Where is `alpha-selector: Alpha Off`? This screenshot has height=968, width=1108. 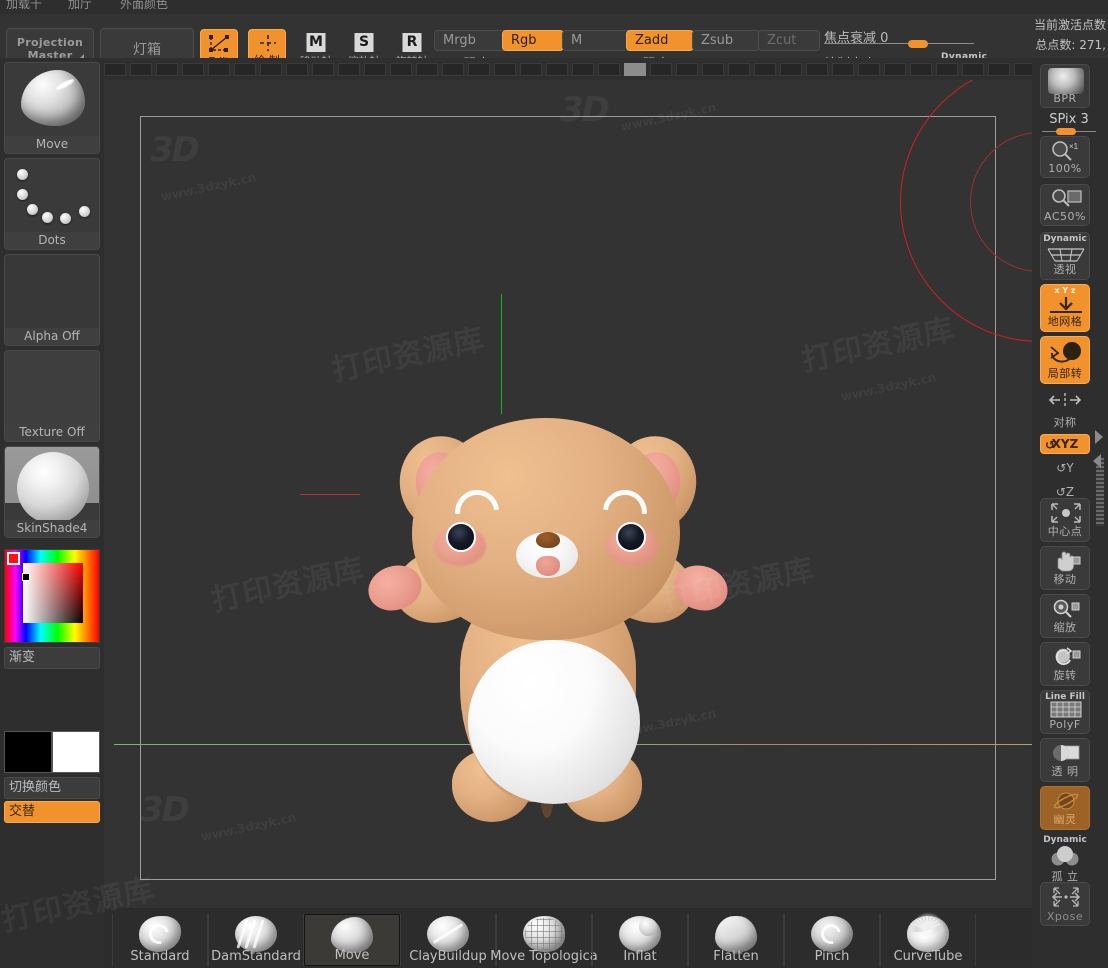 alpha-selector: Alpha Off is located at coordinates (52, 300).